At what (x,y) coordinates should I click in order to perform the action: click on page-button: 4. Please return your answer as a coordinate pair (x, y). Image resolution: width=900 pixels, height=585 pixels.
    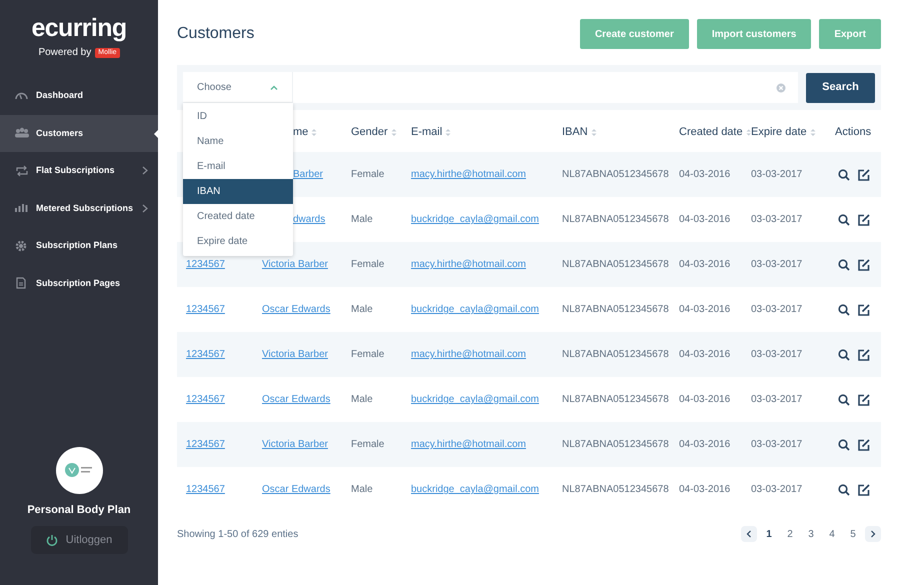
    Looking at the image, I should click on (832, 534).